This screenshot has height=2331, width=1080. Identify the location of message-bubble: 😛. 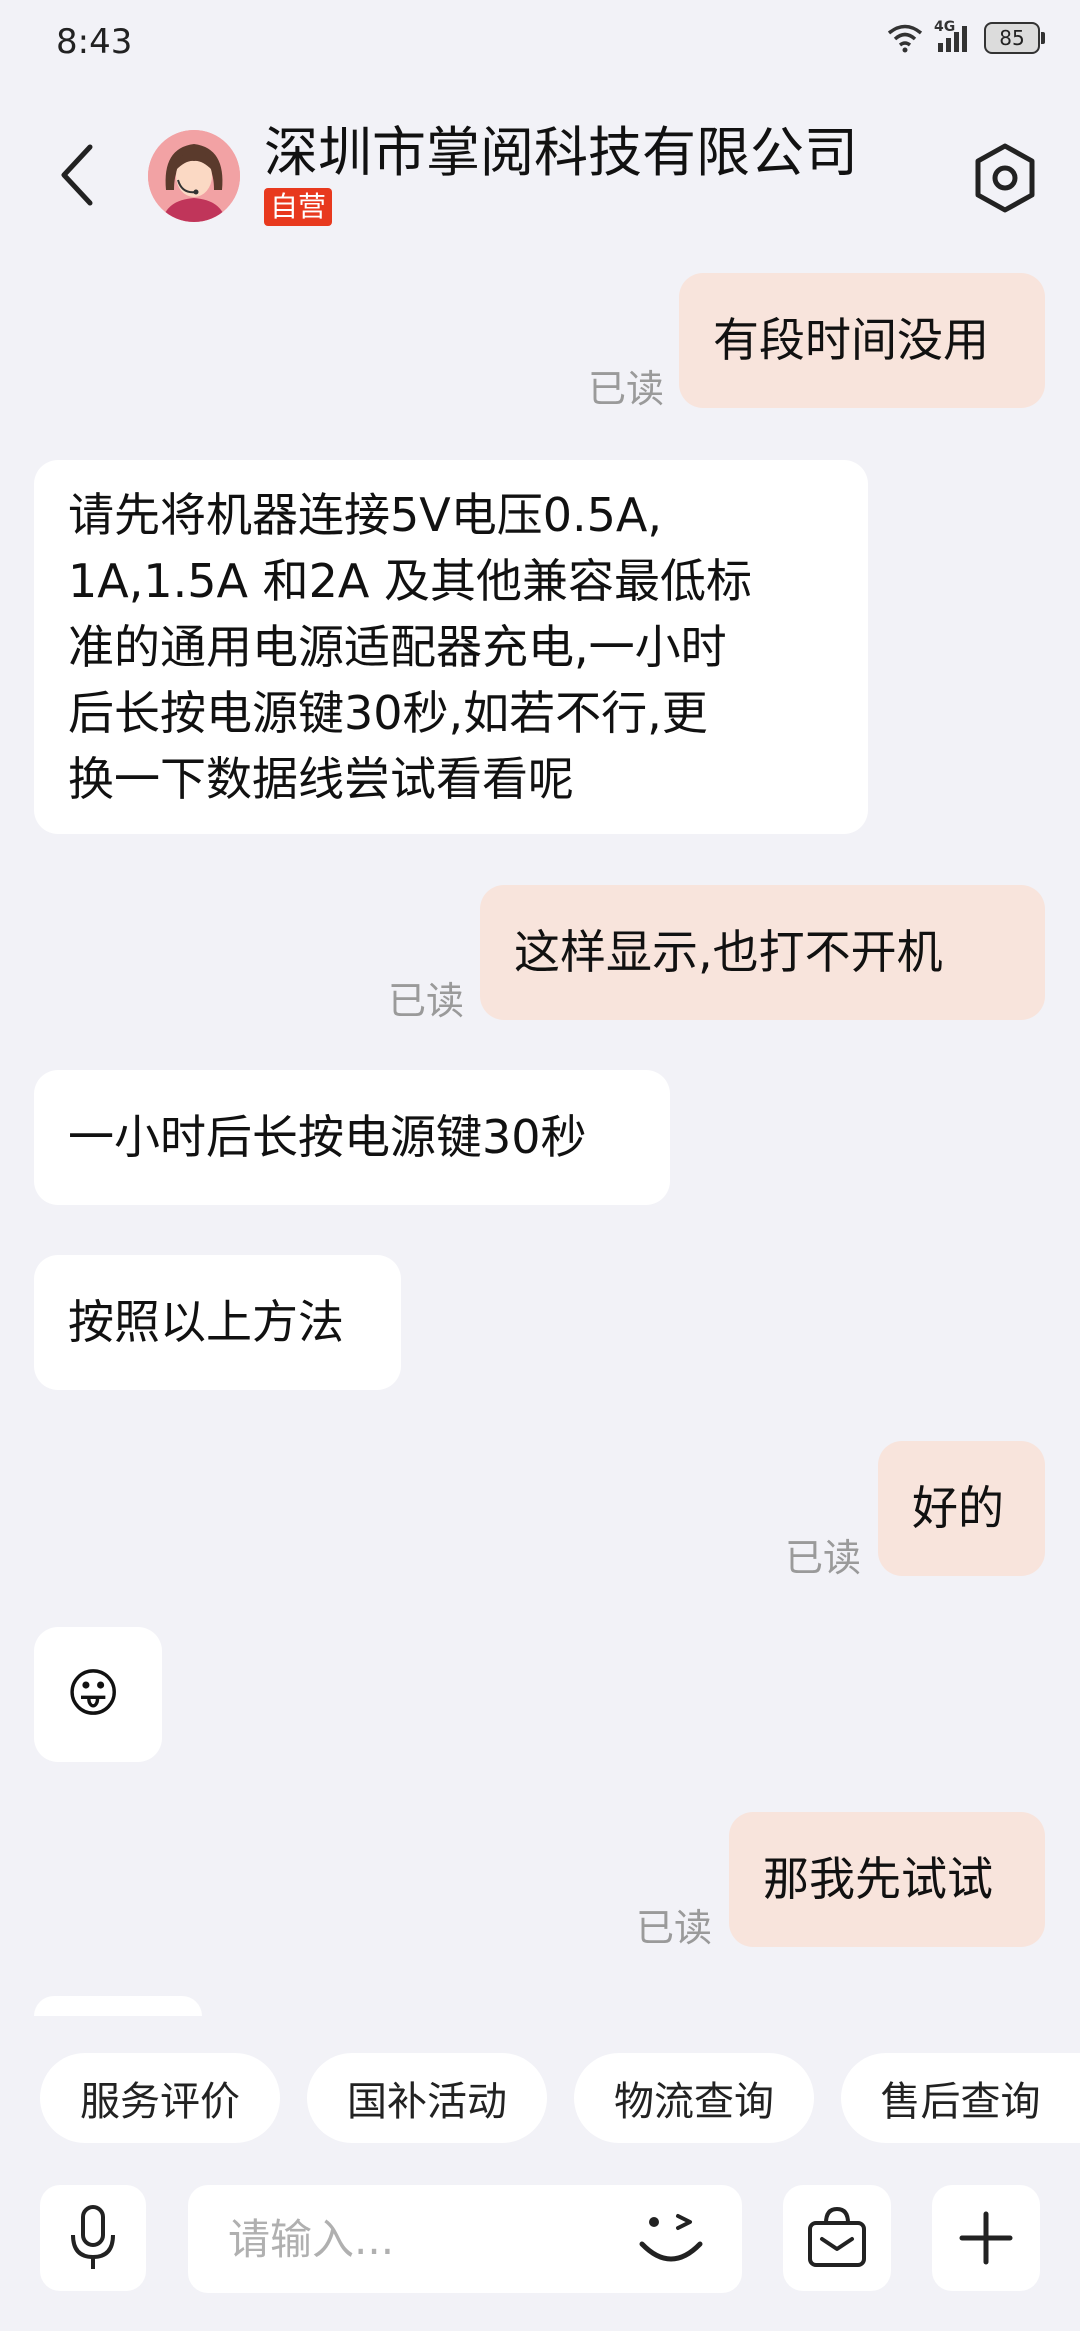
(98, 1694).